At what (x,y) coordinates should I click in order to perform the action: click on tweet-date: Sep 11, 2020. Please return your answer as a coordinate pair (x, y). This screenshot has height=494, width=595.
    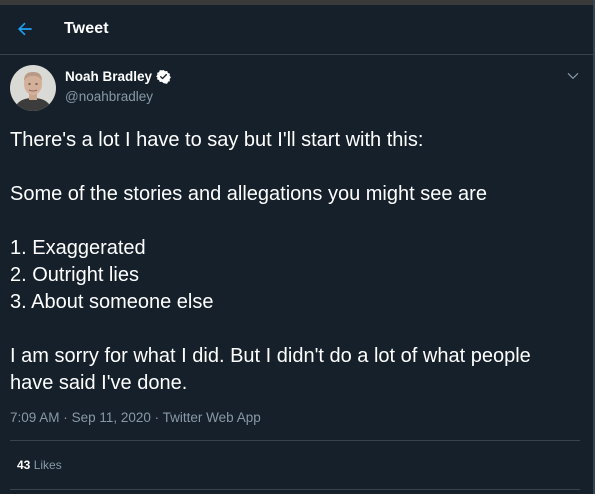
    Looking at the image, I should click on (111, 417).